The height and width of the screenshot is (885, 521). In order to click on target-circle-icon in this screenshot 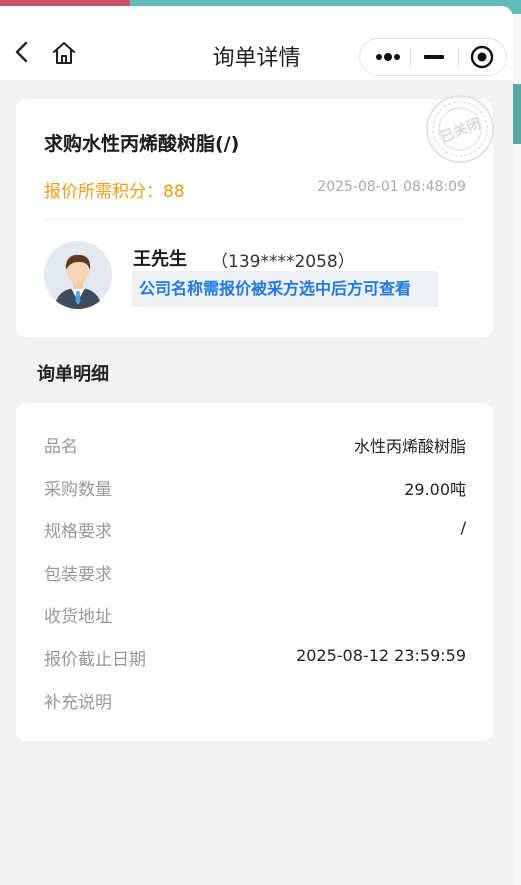, I will do `click(482, 57)`.